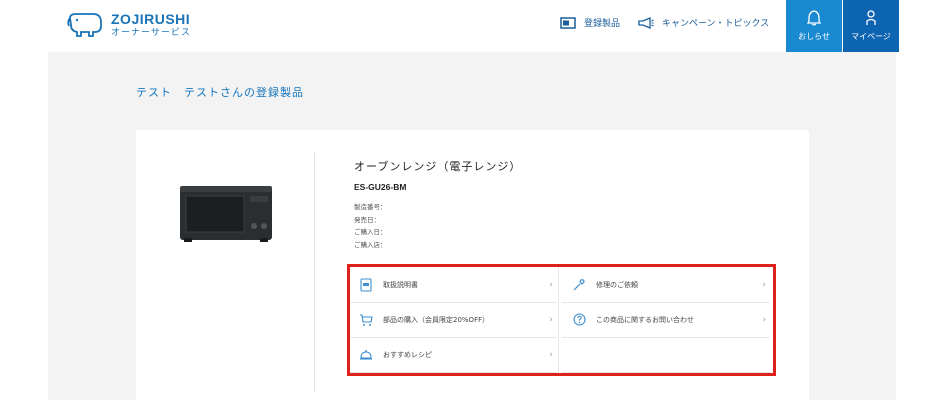 This screenshot has height=410, width=944. What do you see at coordinates (226, 214) in the screenshot?
I see `oven-range-product-image` at bounding box center [226, 214].